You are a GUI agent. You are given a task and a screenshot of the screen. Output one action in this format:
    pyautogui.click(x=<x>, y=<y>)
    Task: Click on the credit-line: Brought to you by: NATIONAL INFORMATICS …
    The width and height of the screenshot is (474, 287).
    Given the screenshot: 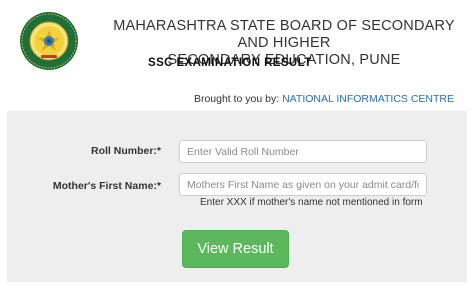 What is the action you would take?
    pyautogui.click(x=324, y=99)
    